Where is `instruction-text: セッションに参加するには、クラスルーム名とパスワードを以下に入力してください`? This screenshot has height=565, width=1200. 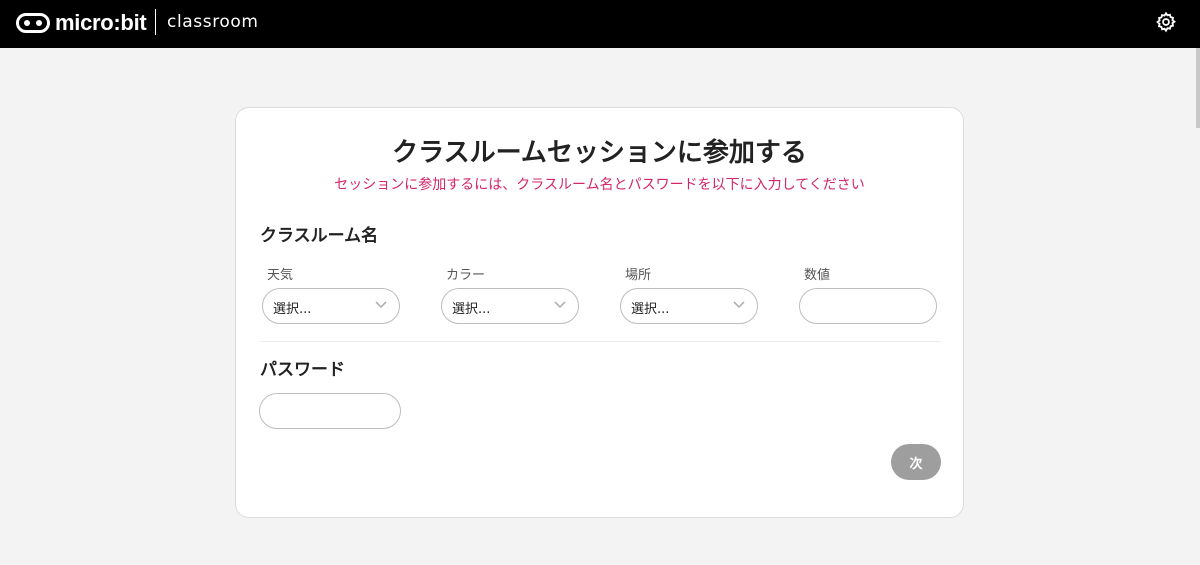 instruction-text: セッションに参加するには、クラスルーム名とパスワードを以下に入力してください is located at coordinates (599, 185).